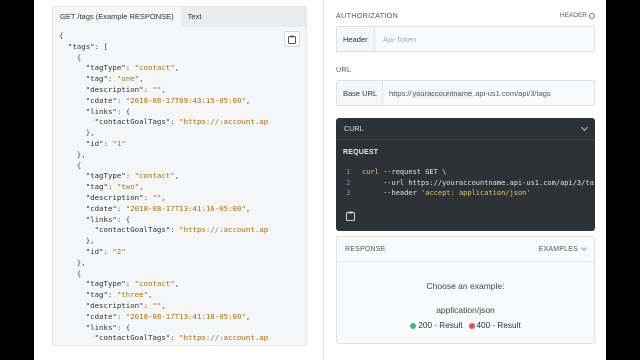 Image resolution: width=640 pixels, height=360 pixels. What do you see at coordinates (573, 15) in the screenshot?
I see `header-toggle-label: HEADER` at bounding box center [573, 15].